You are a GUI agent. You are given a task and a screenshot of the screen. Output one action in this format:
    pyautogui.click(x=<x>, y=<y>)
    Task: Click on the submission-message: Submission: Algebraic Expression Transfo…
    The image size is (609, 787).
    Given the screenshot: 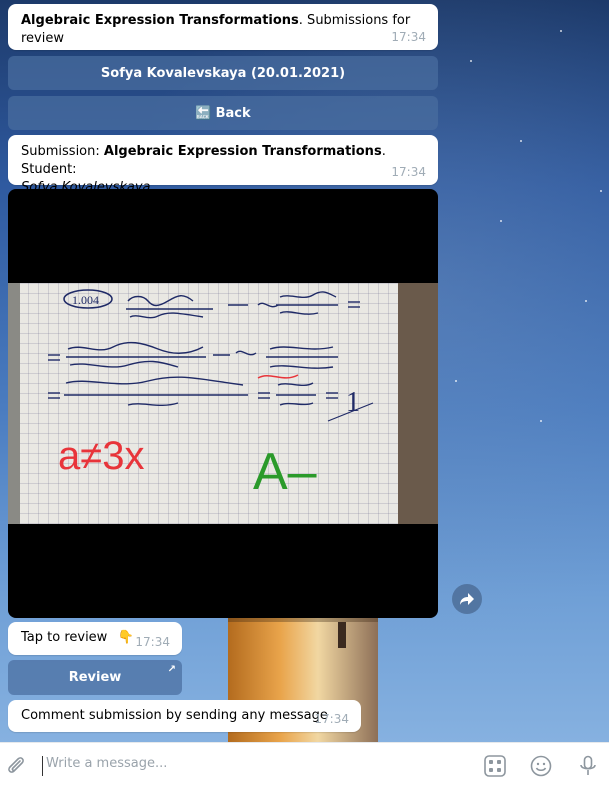 What is the action you would take?
    pyautogui.click(x=223, y=165)
    